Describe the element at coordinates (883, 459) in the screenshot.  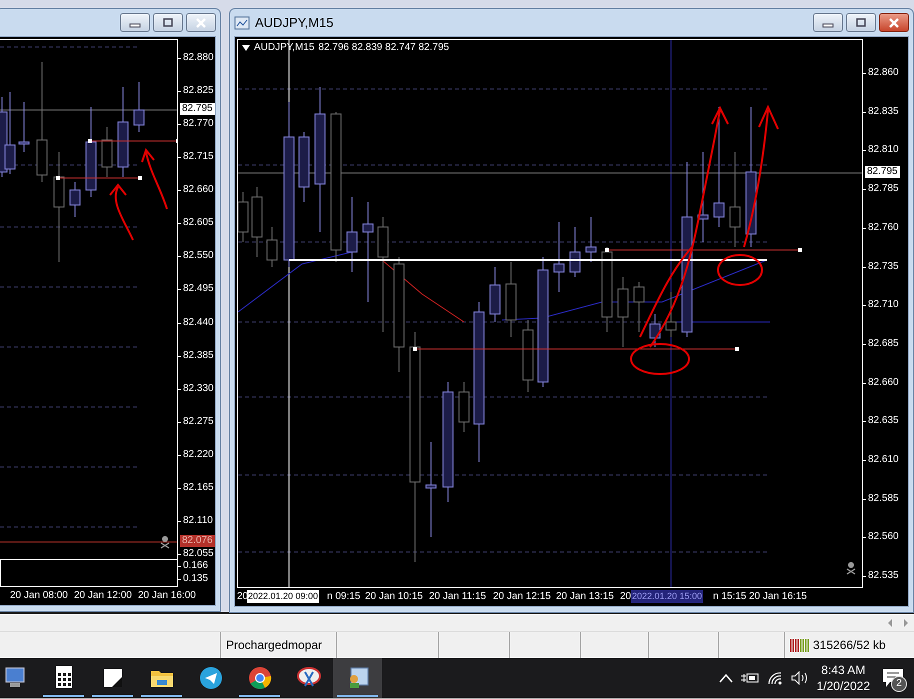
I see `price-label: 82.610` at that location.